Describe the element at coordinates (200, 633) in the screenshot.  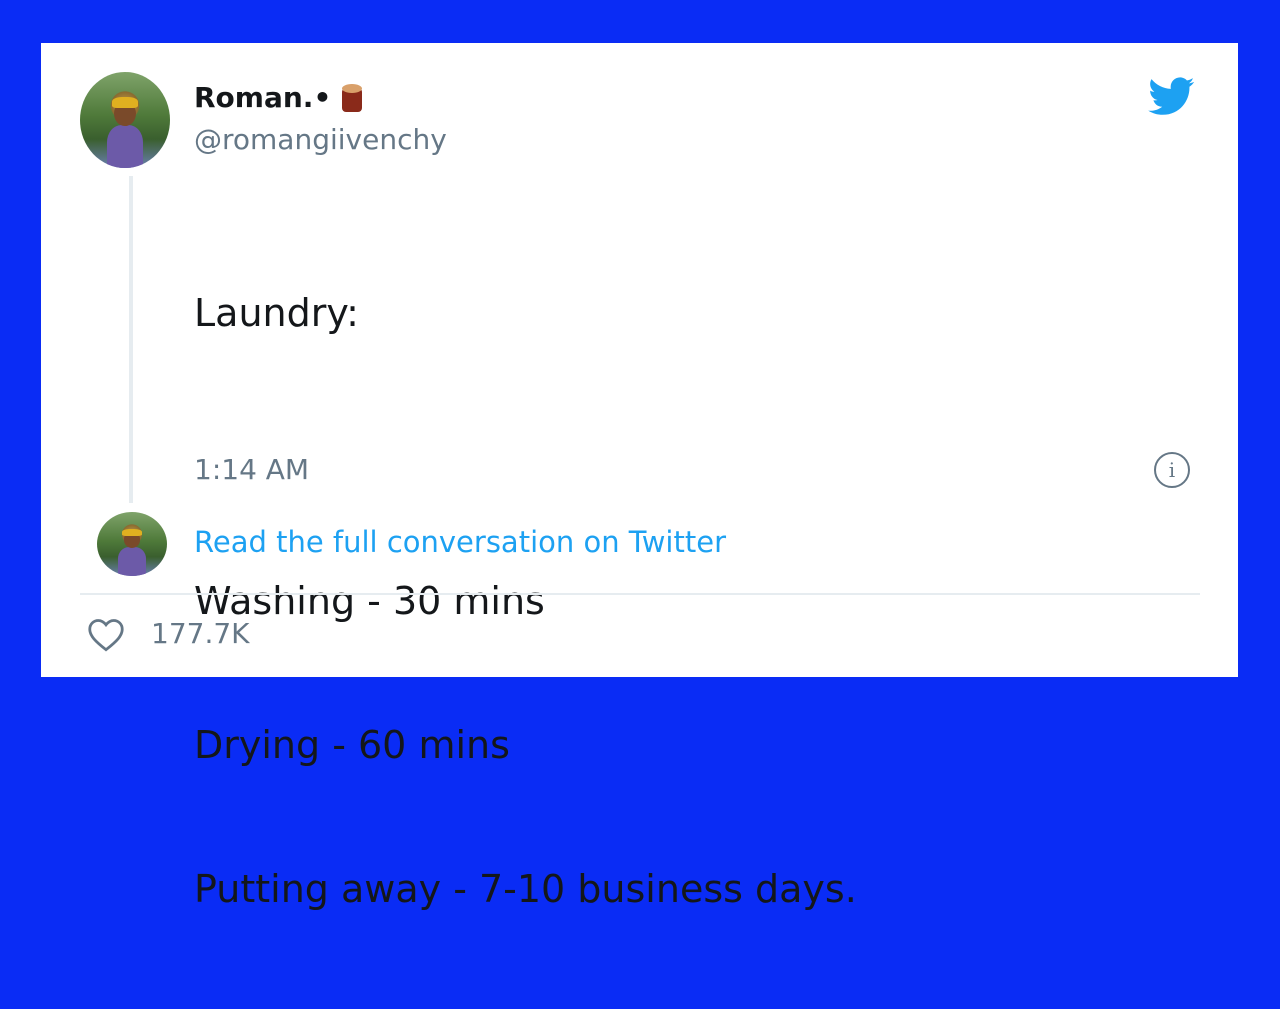
I see `like-count: 177.7K` at that location.